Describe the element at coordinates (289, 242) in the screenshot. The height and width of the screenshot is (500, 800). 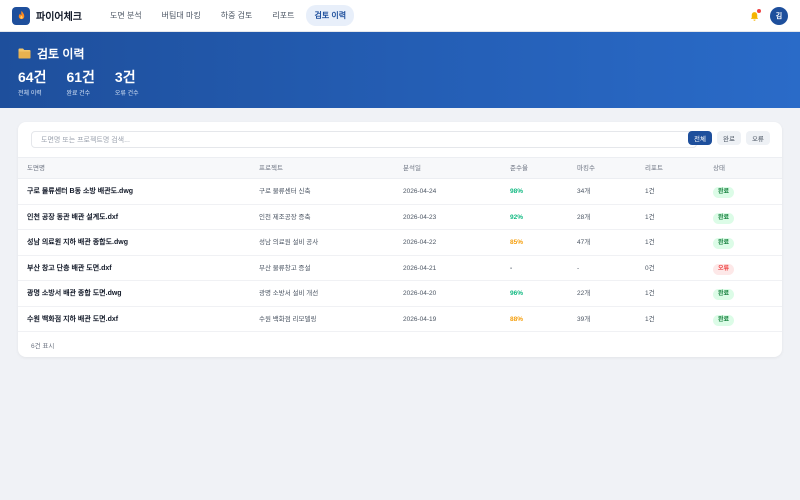
I see `project-name: 성남 의료원 설비 공사` at that location.